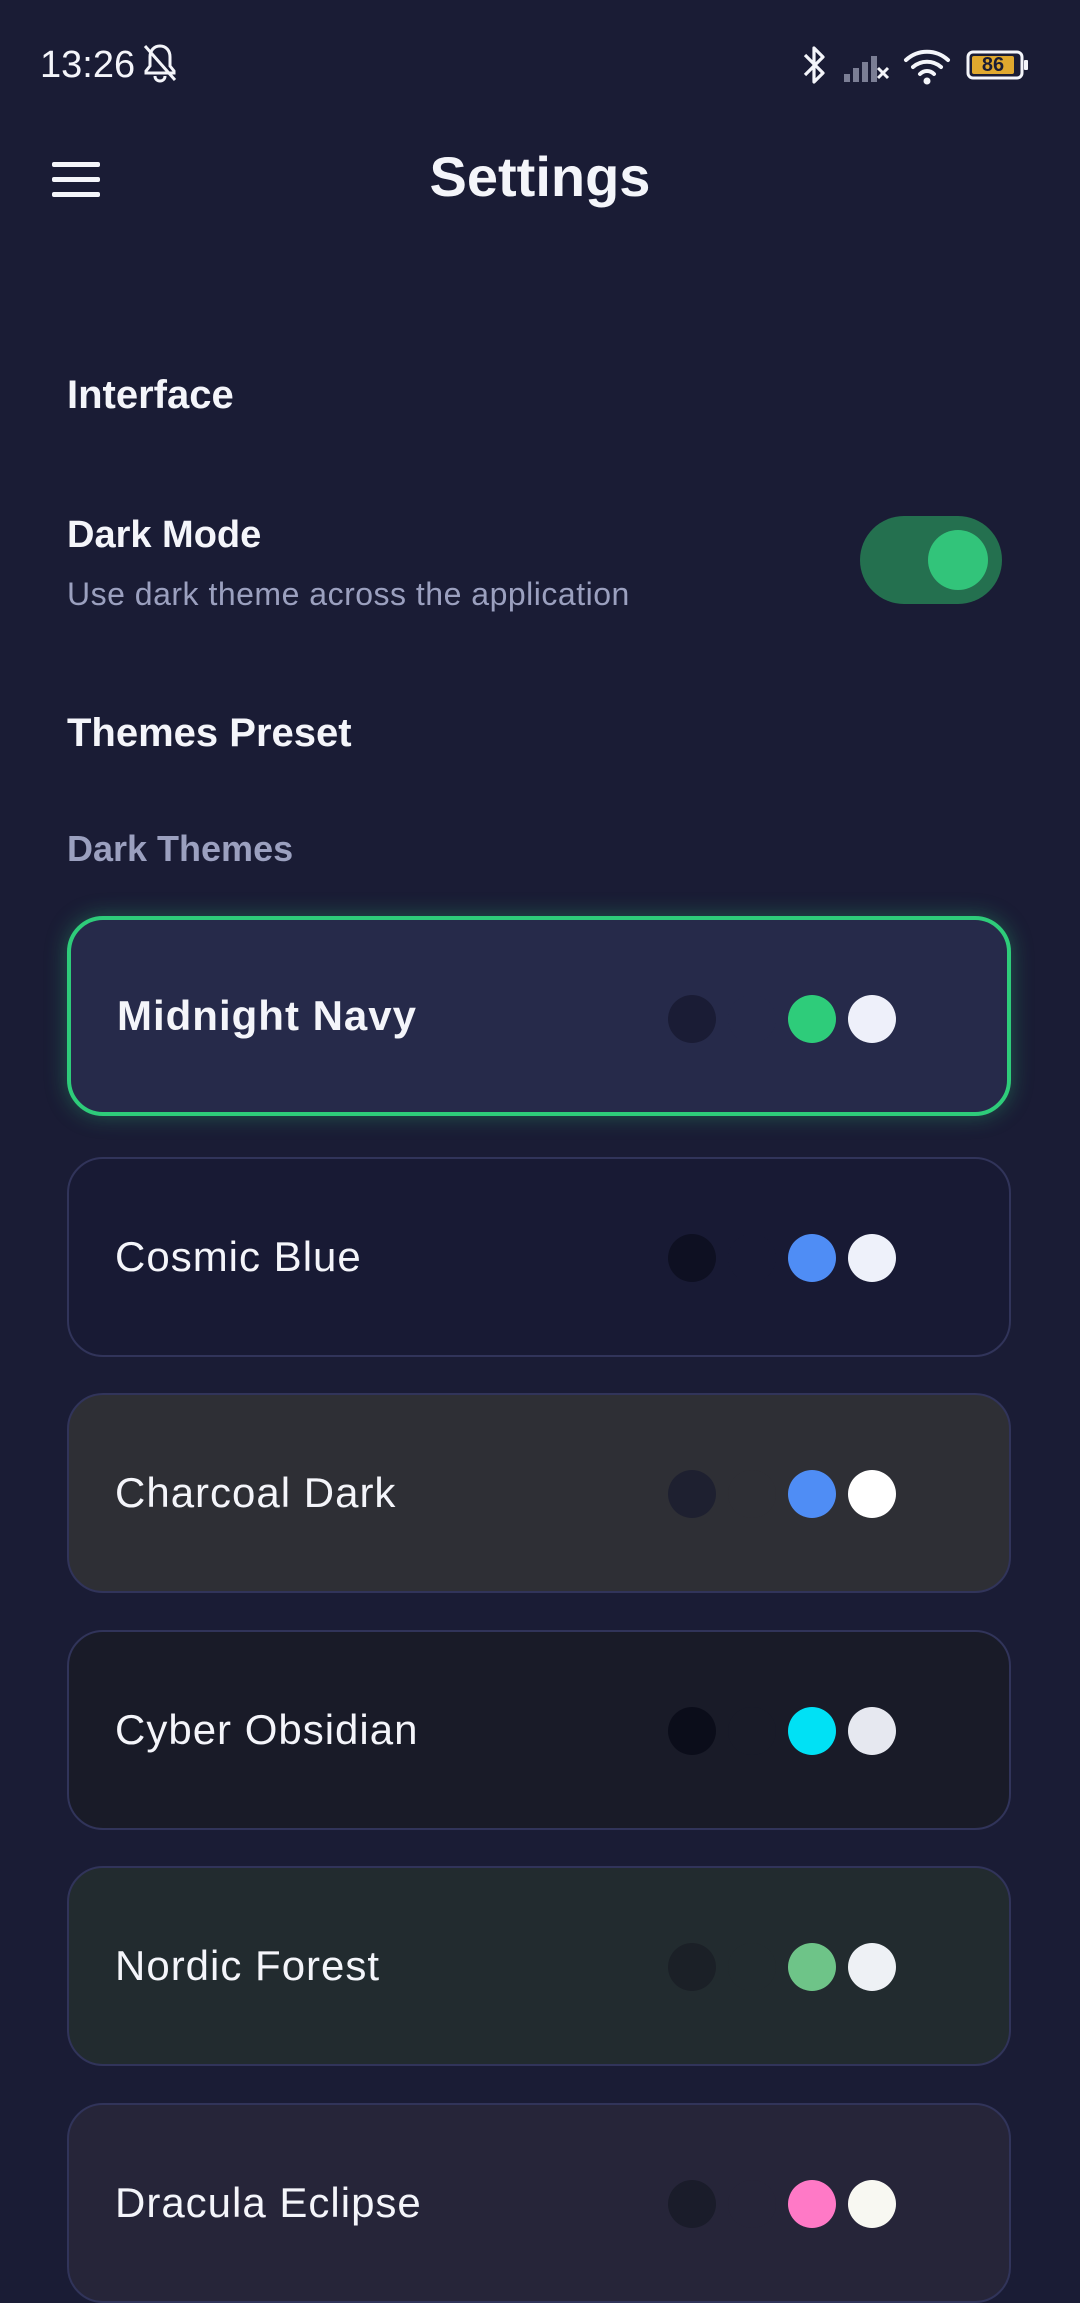  Describe the element at coordinates (268, 2202) in the screenshot. I see `theme-name: Dracula Eclipse` at that location.